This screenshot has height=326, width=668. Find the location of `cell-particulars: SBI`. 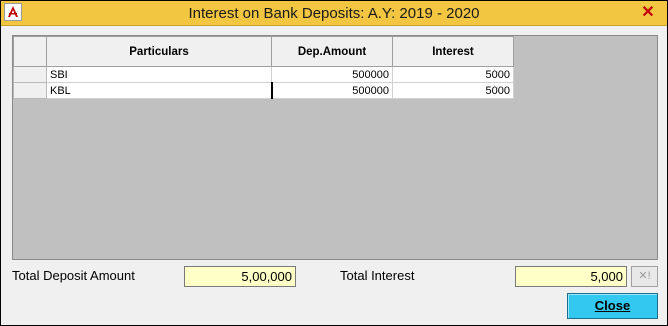

cell-particulars: SBI is located at coordinates (159, 74).